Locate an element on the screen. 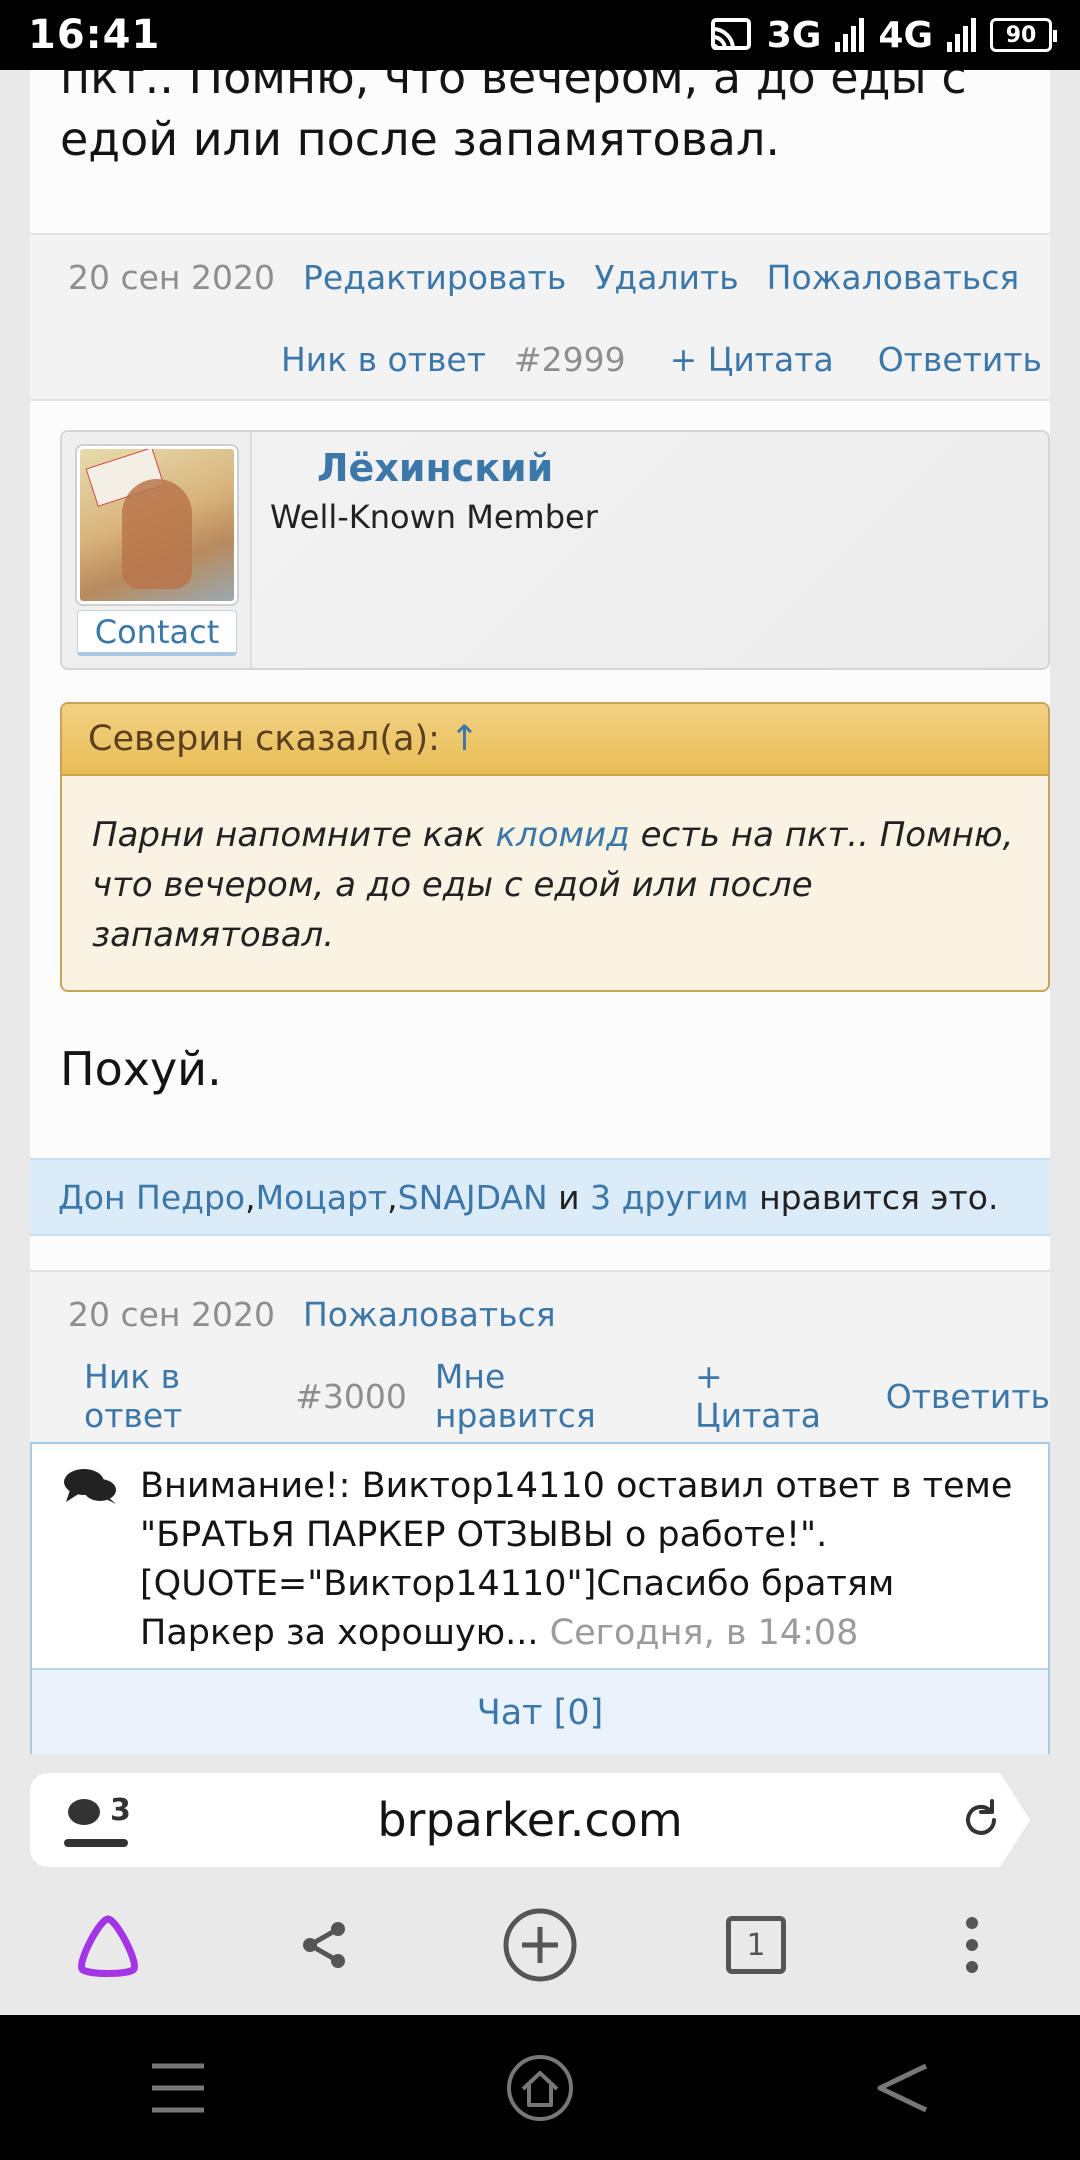 This screenshot has width=1080, height=2160. previous-post-text-line1: пкт.. Помню, что вечером, а до еды с is located at coordinates (513, 87).